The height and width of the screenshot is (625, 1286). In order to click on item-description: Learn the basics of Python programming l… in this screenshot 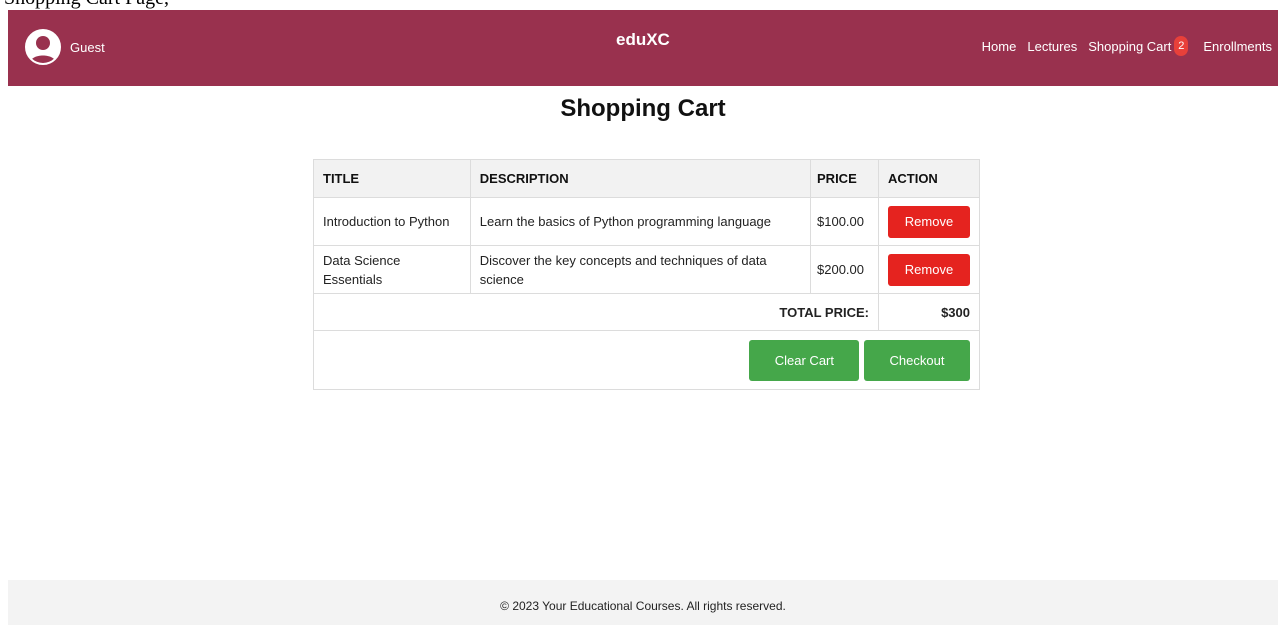, I will do `click(640, 221)`.